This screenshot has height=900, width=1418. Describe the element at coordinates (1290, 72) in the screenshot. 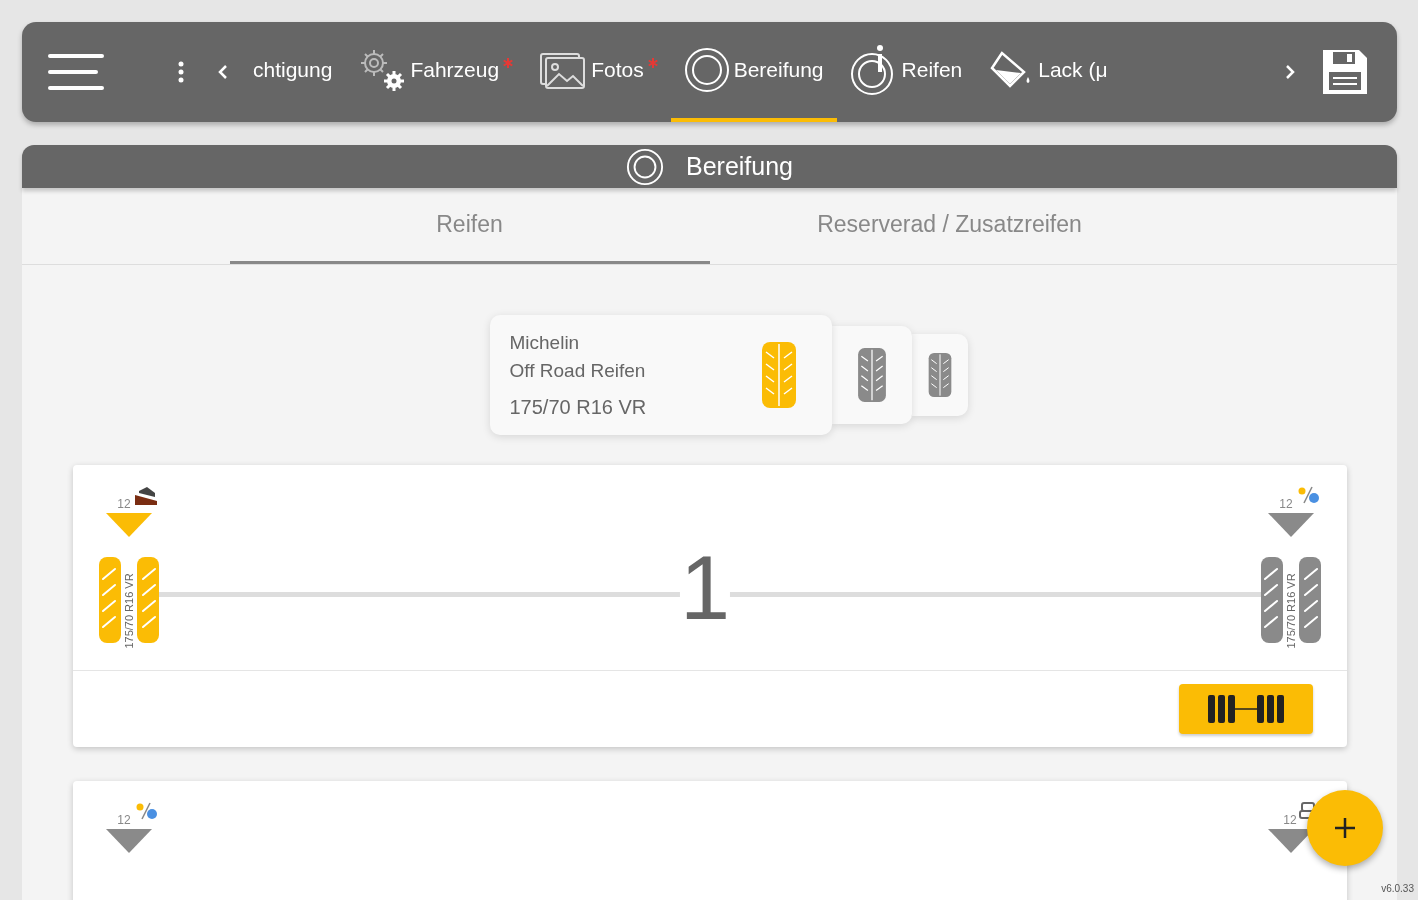

I see `chevron-right-icon` at that location.